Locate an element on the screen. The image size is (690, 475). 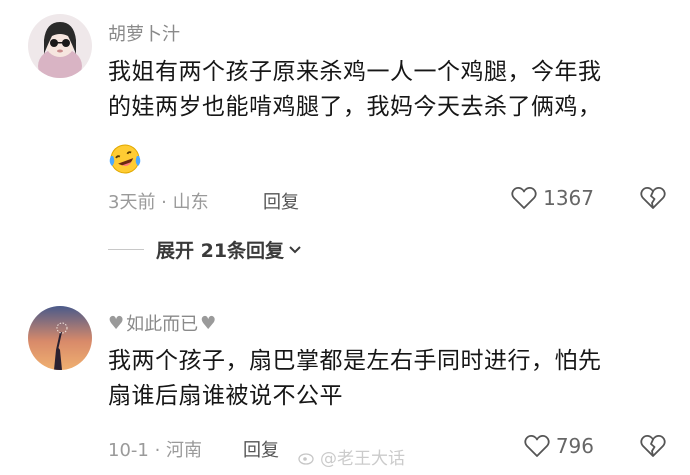
laughing-crying-emoji is located at coordinates (125, 159).